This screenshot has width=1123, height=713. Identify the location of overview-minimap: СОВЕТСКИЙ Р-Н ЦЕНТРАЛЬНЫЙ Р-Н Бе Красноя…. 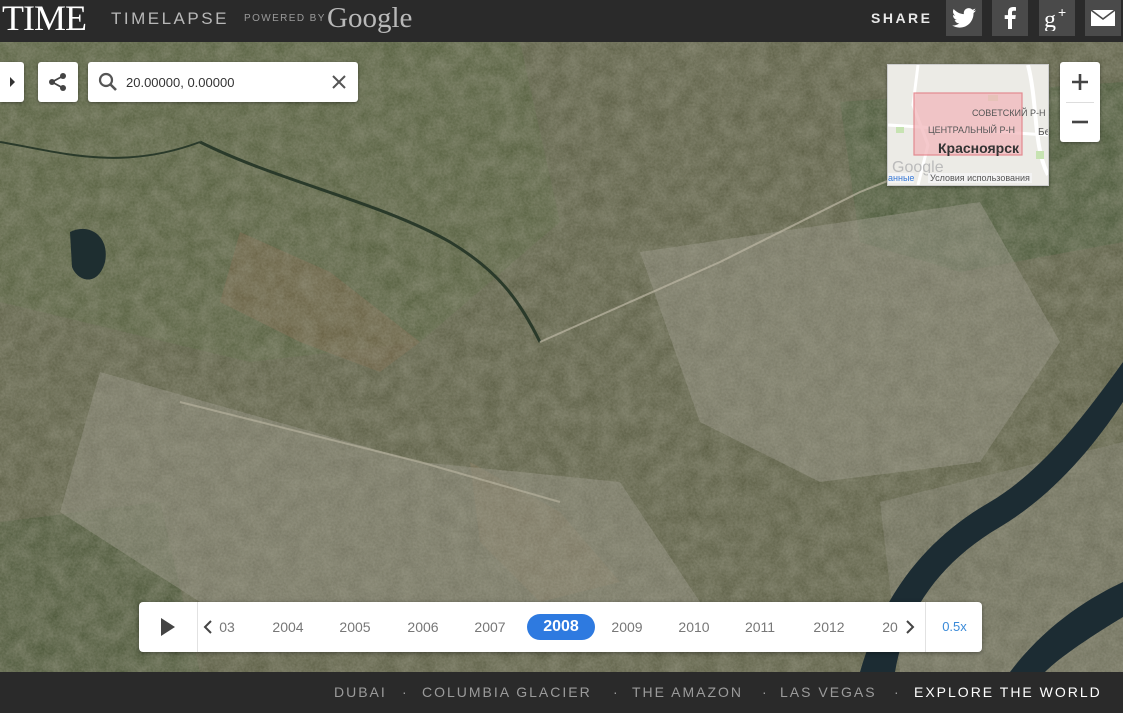
(968, 125).